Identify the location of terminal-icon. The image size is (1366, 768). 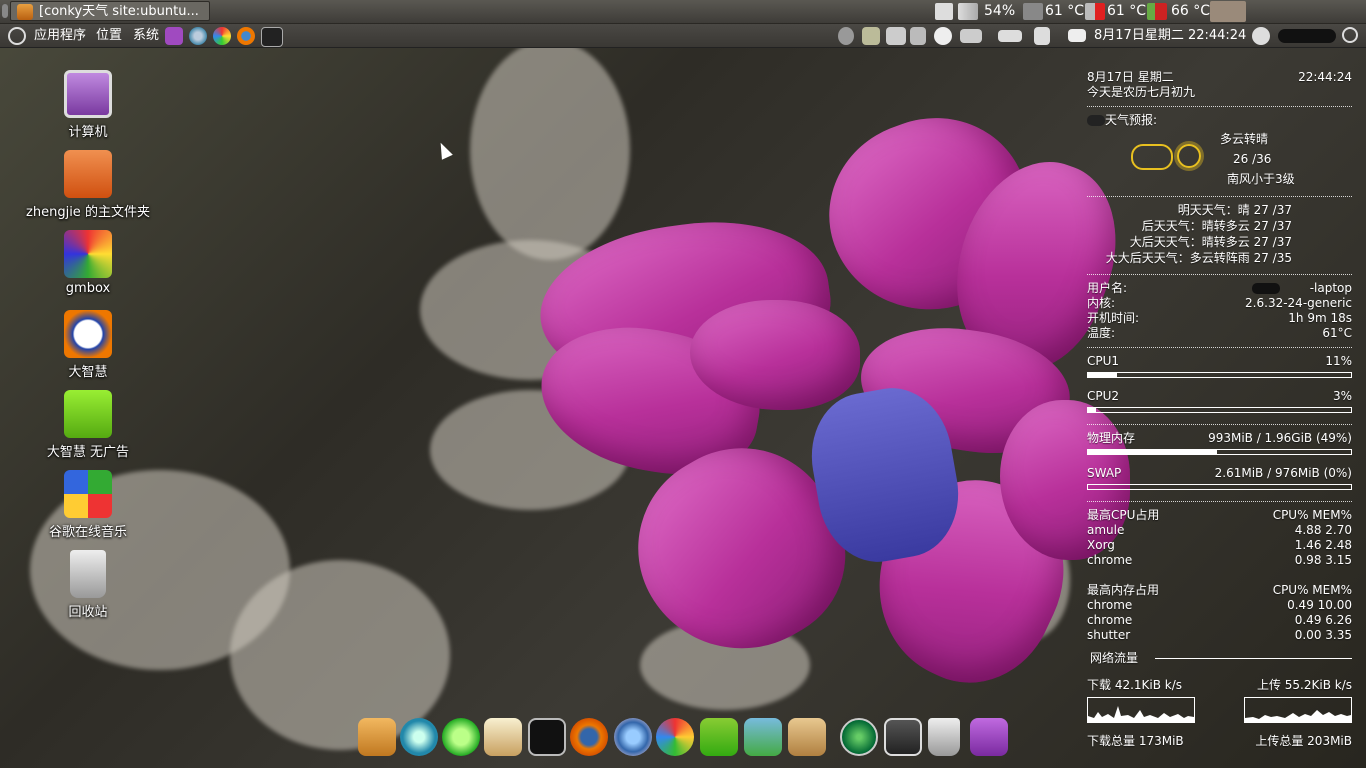
(547, 737).